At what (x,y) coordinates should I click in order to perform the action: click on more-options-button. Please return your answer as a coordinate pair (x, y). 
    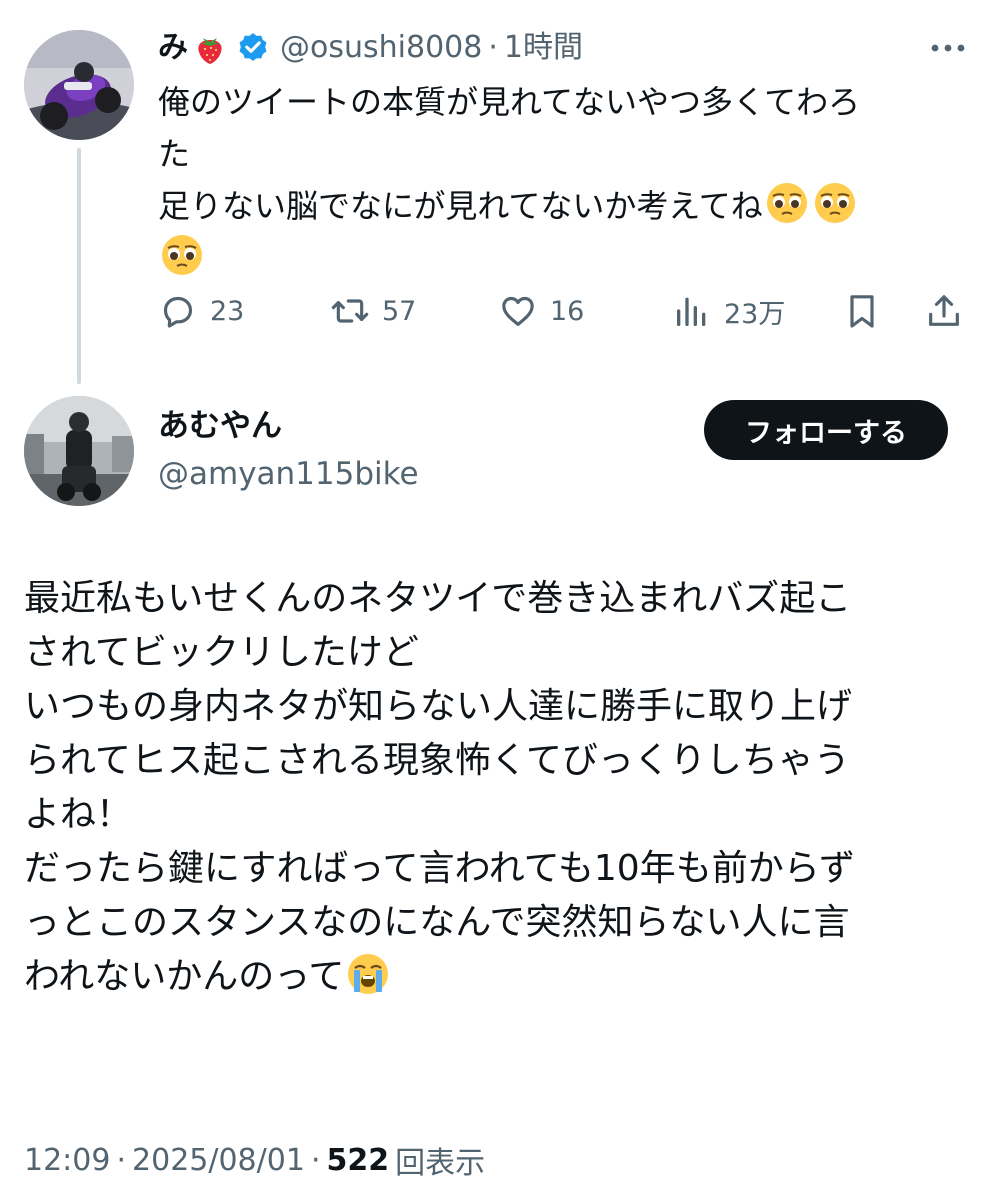
    Looking at the image, I should click on (948, 48).